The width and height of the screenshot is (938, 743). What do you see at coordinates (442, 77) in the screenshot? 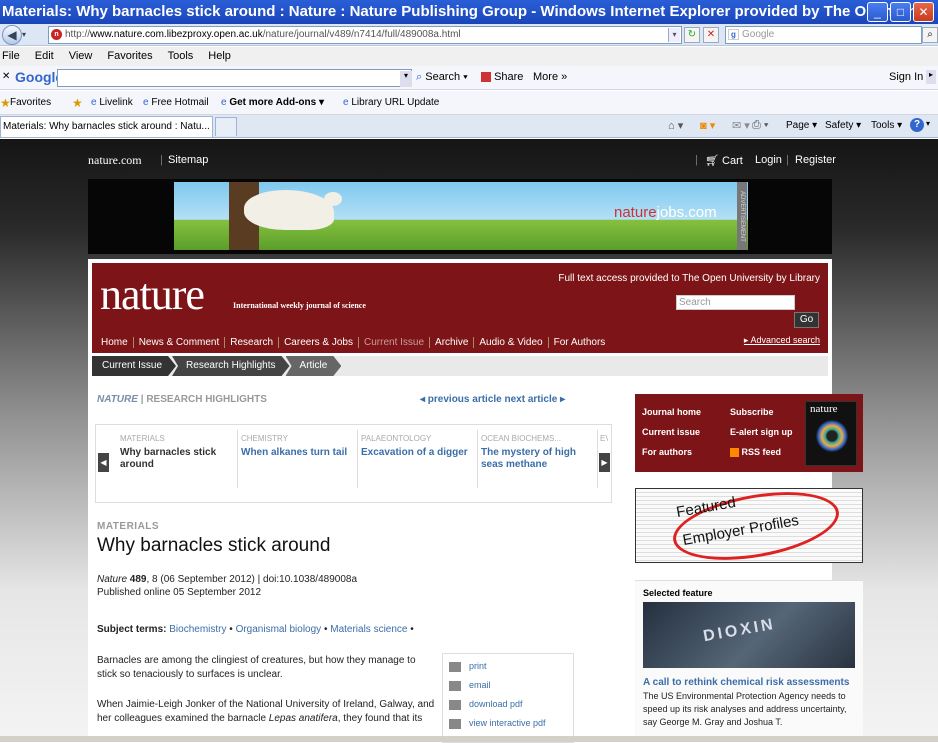
I see `google-search-button: ⌕ Search ▾` at bounding box center [442, 77].